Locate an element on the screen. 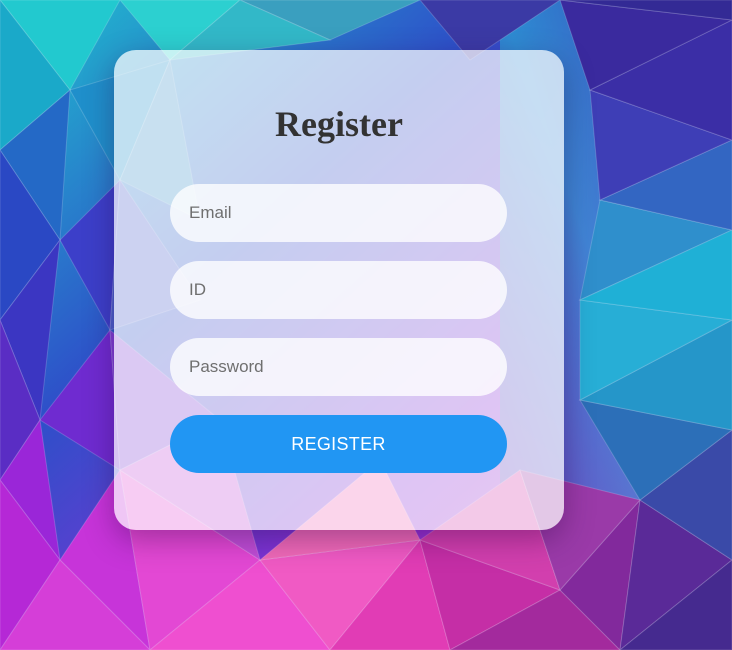 This screenshot has width=732, height=650. email-field is located at coordinates (338, 213).